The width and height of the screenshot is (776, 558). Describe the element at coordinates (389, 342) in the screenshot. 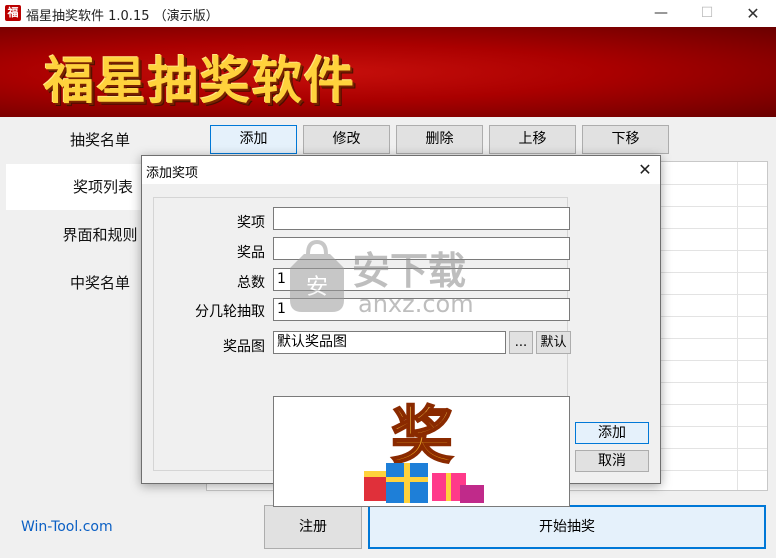

I see `prize-image-input: 默认奖品图` at that location.